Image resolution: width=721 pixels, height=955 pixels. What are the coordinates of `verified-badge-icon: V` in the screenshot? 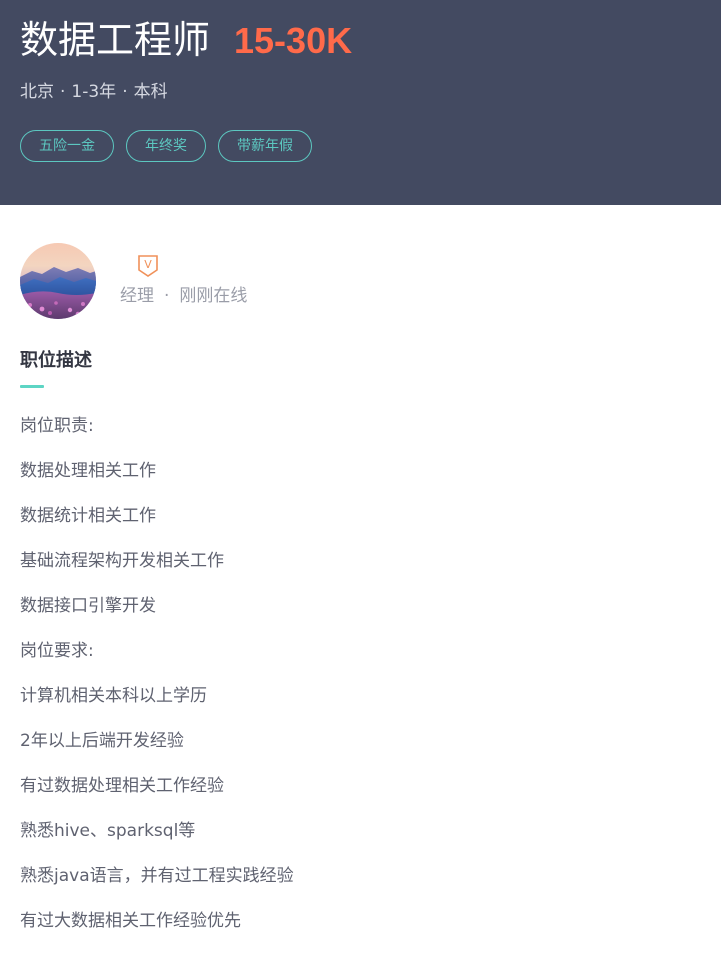 It's located at (148, 268).